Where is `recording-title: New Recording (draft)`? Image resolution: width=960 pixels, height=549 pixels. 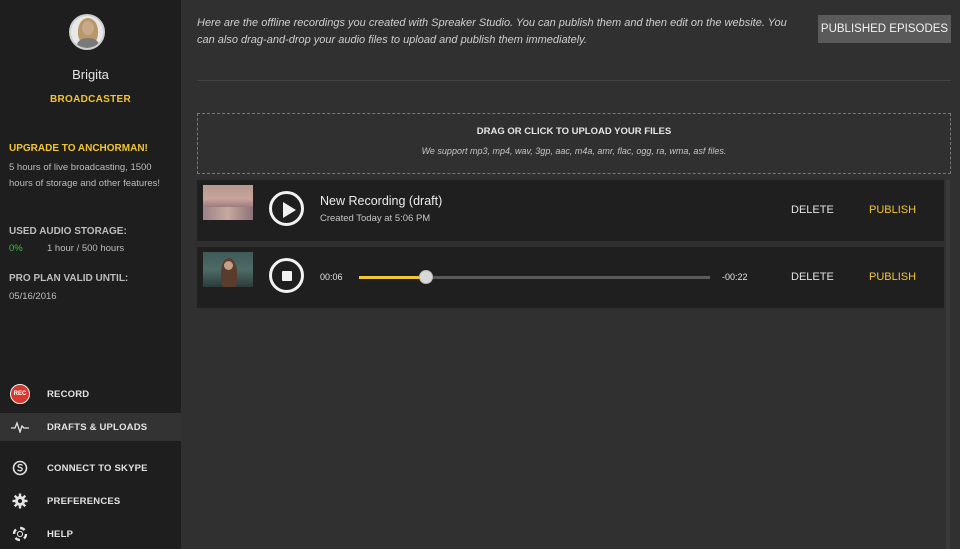 recording-title: New Recording (draft) is located at coordinates (381, 201).